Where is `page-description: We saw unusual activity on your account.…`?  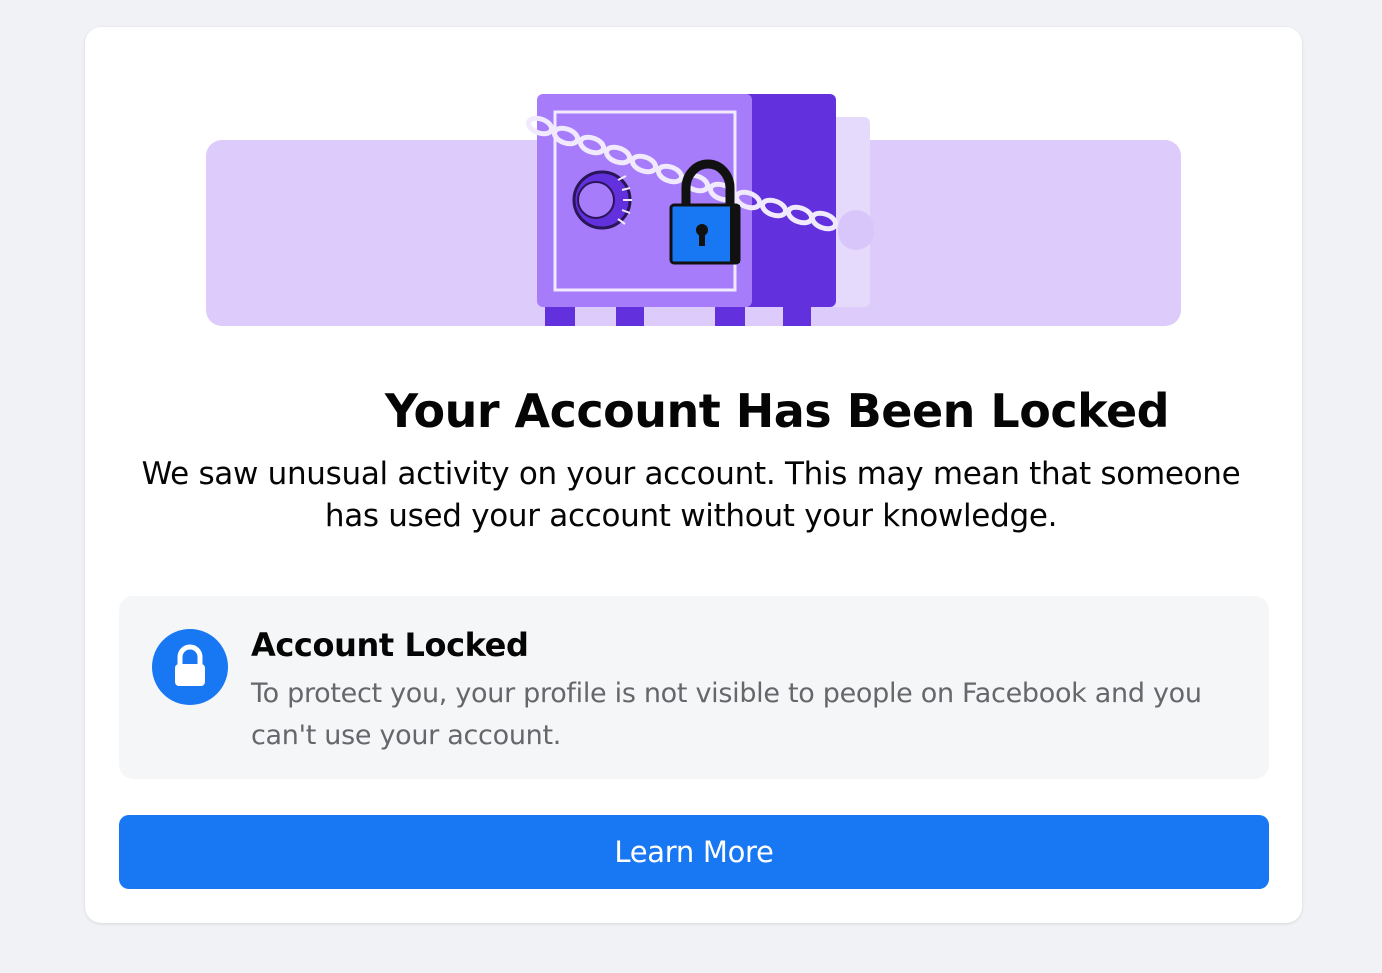
page-description: We saw unusual activity on your account.… is located at coordinates (691, 495).